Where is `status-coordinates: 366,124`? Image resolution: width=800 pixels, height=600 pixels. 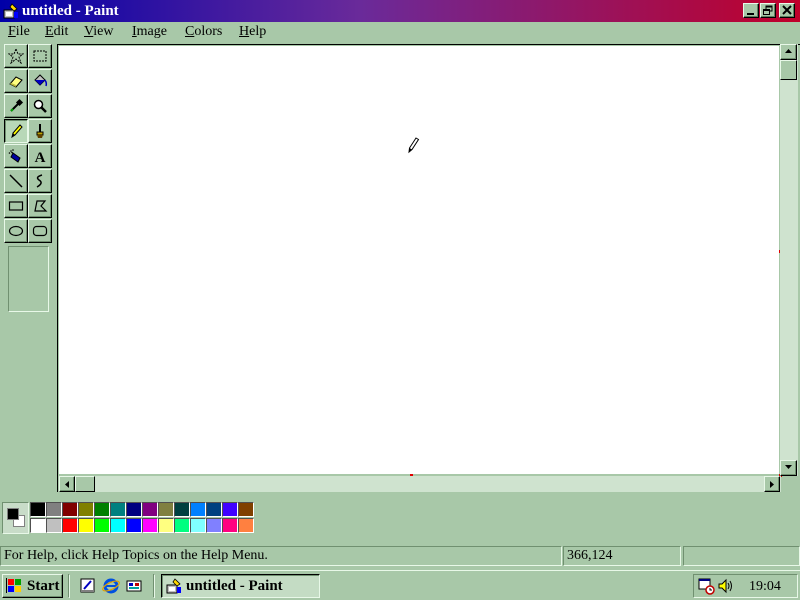 status-coordinates: 366,124 is located at coordinates (622, 556).